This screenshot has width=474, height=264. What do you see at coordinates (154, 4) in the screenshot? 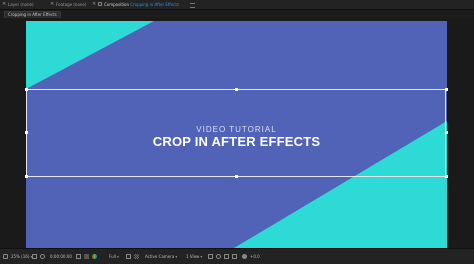
I see `tab-composition-label: Cropping in After Effects` at bounding box center [154, 4].